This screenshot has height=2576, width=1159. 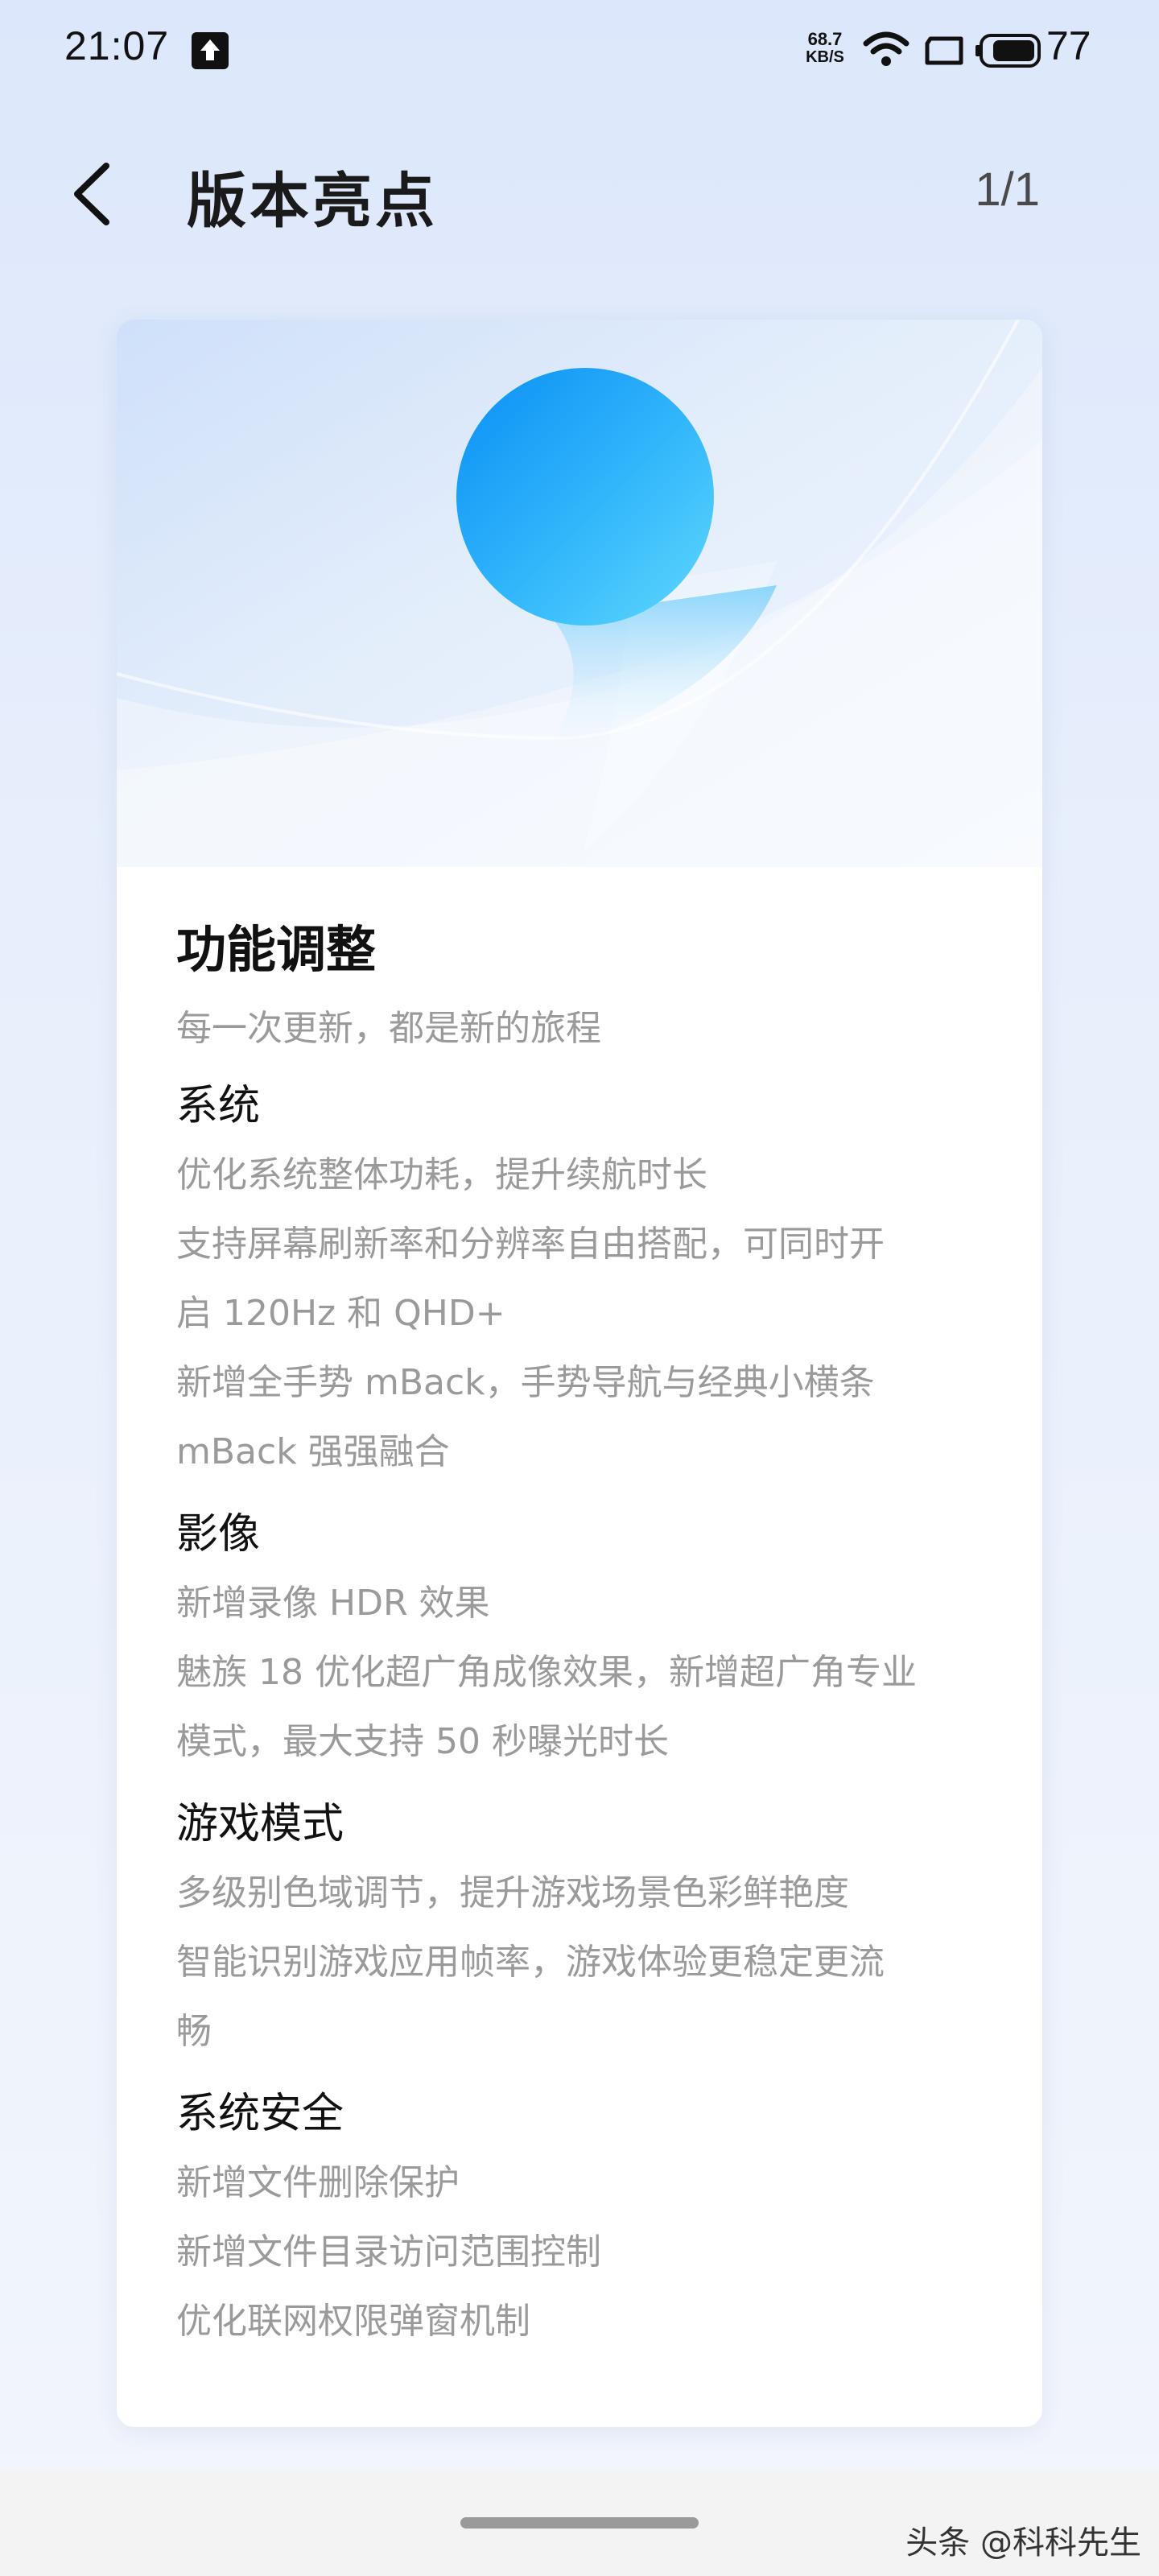 What do you see at coordinates (579, 53) in the screenshot?
I see `status-bar: 21:07 68.7 KB/S 77` at bounding box center [579, 53].